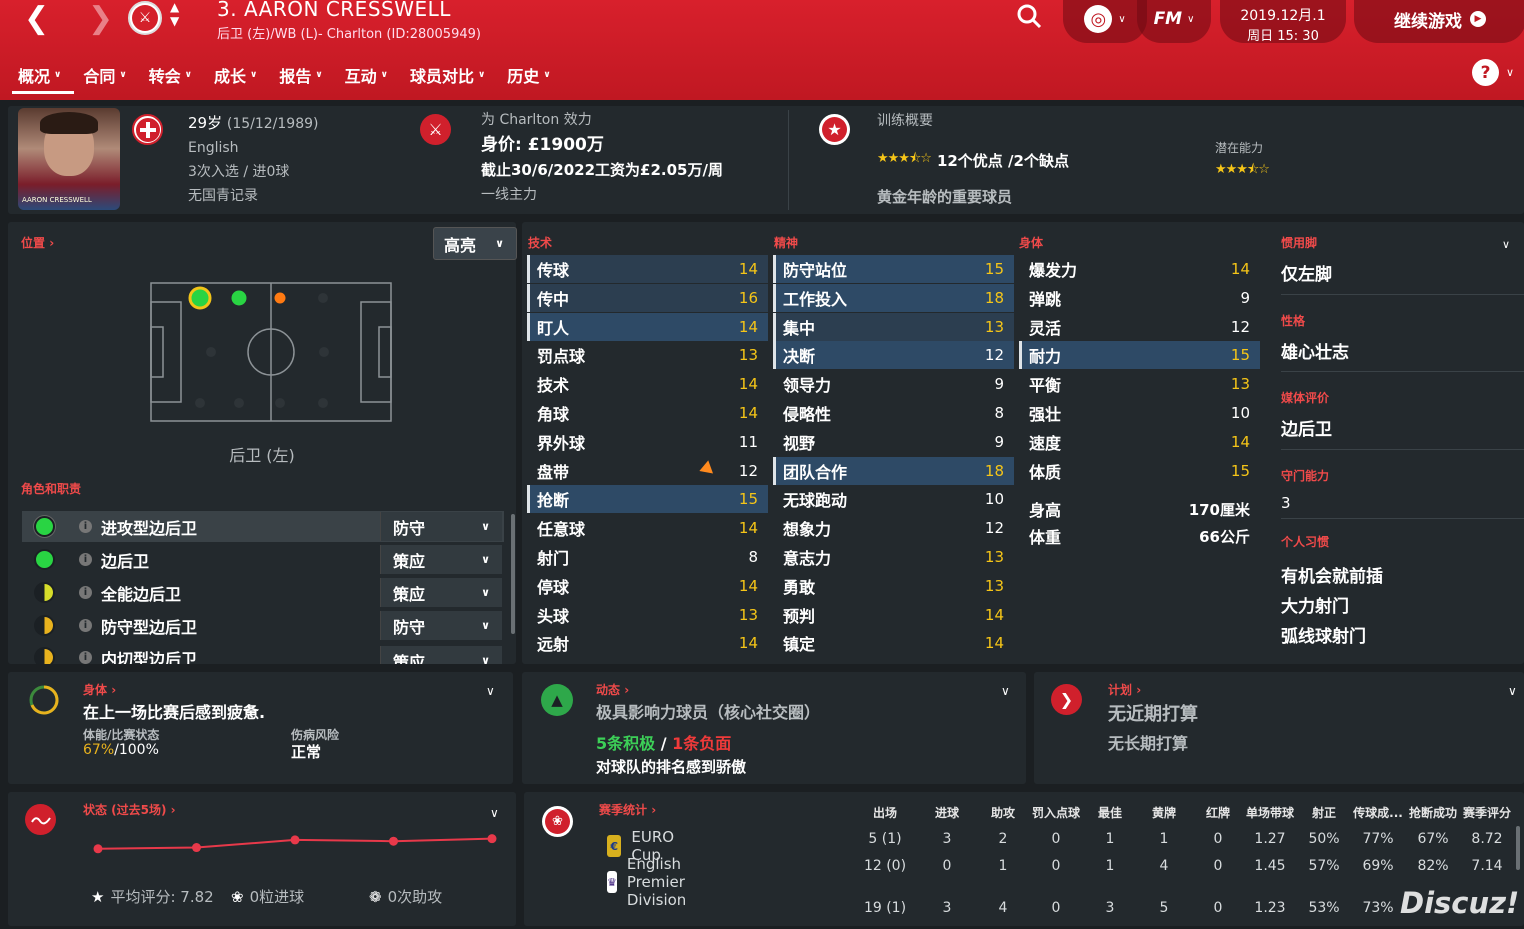  Describe the element at coordinates (612, 882) in the screenshot. I see `competition-logo-icon: ♛` at that location.